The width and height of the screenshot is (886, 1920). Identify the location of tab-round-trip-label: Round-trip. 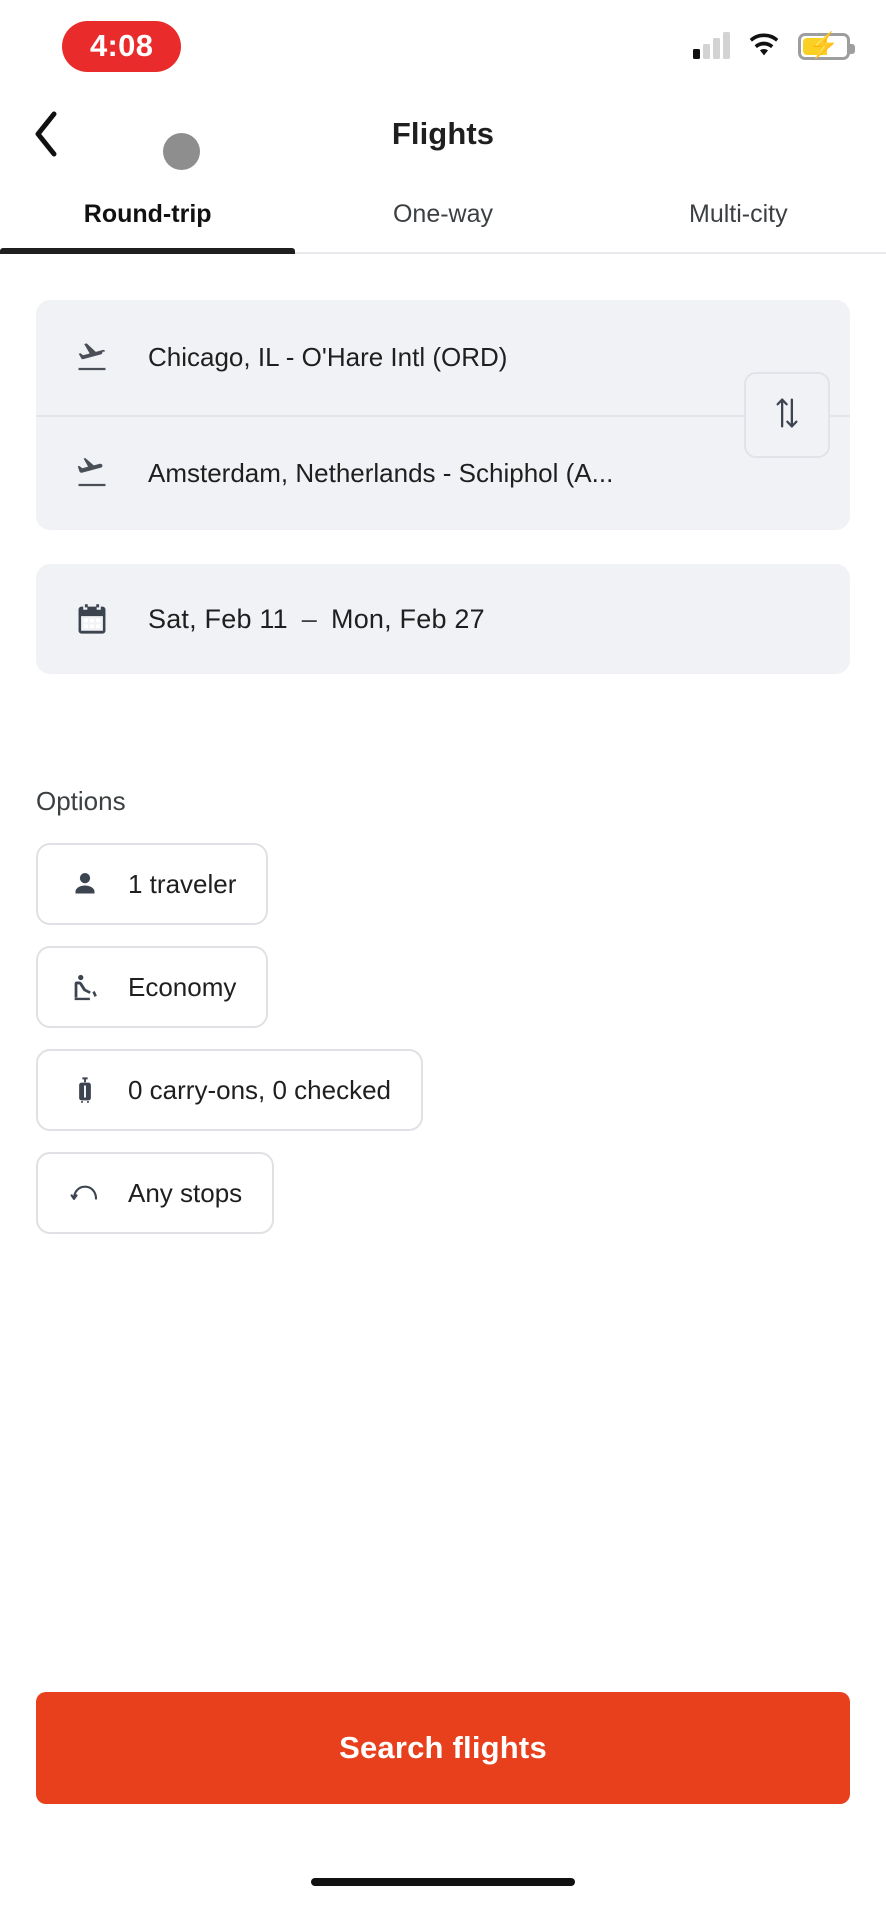
(147, 213).